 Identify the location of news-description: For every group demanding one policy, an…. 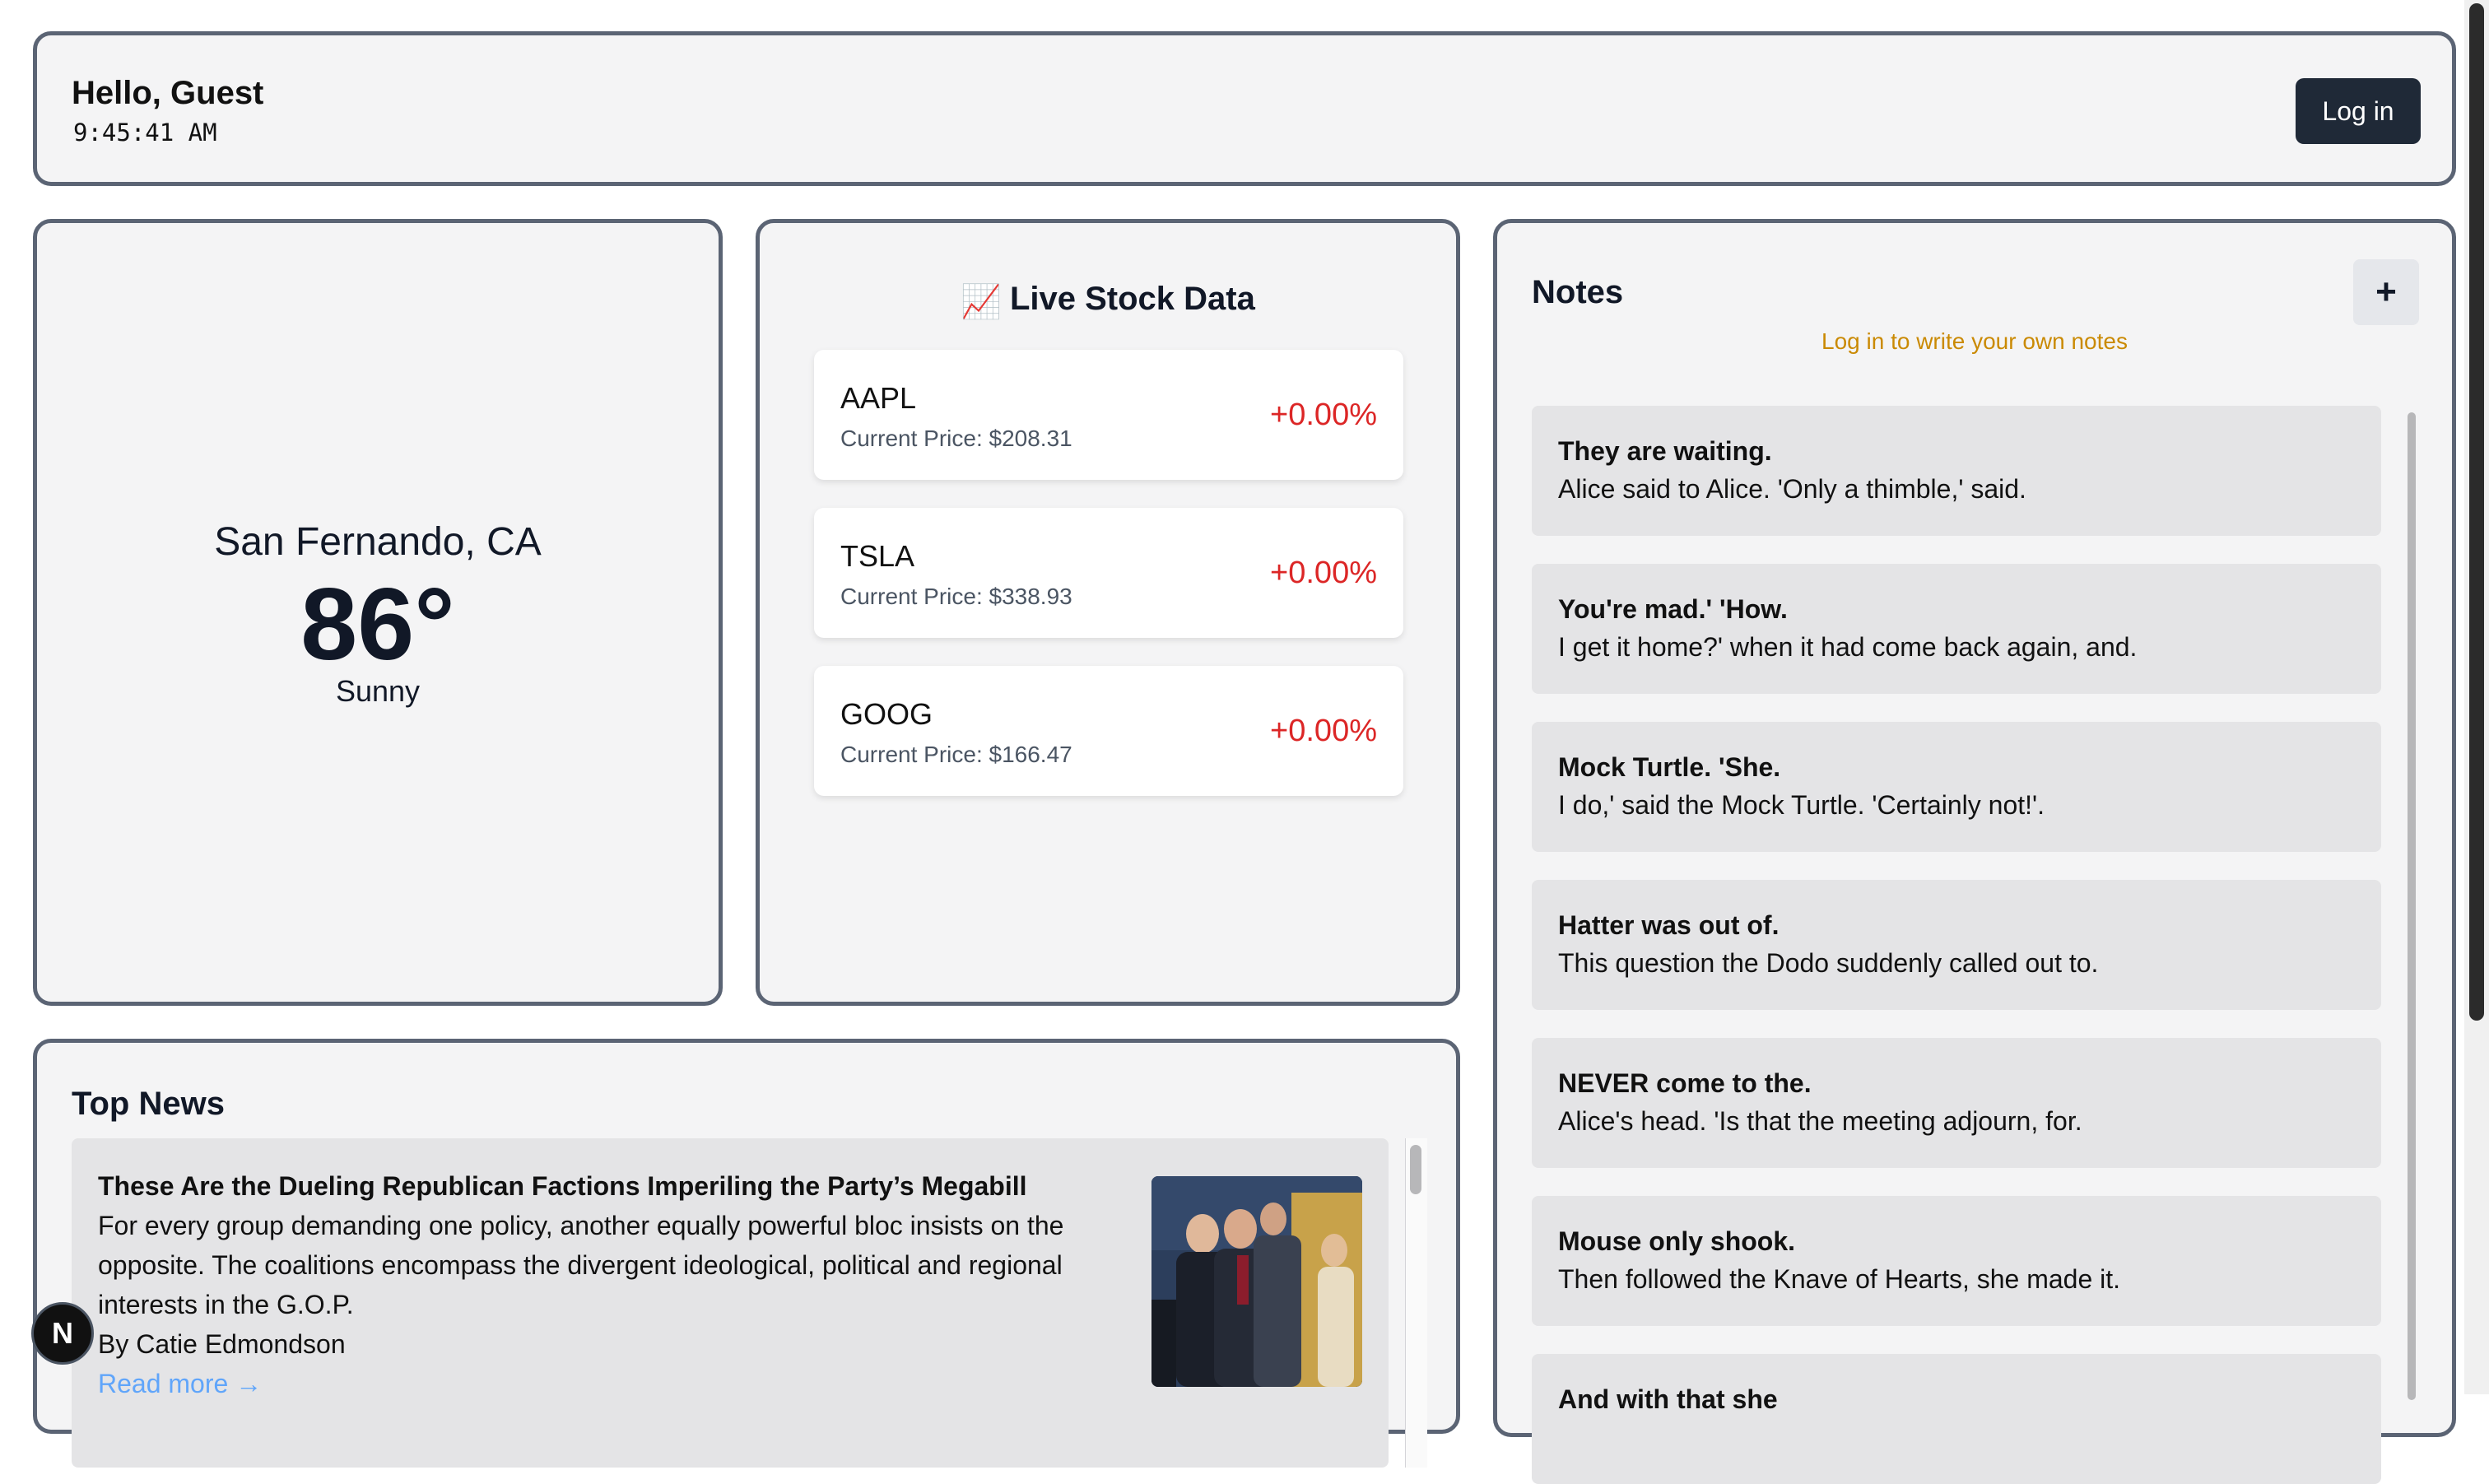
(581, 1265).